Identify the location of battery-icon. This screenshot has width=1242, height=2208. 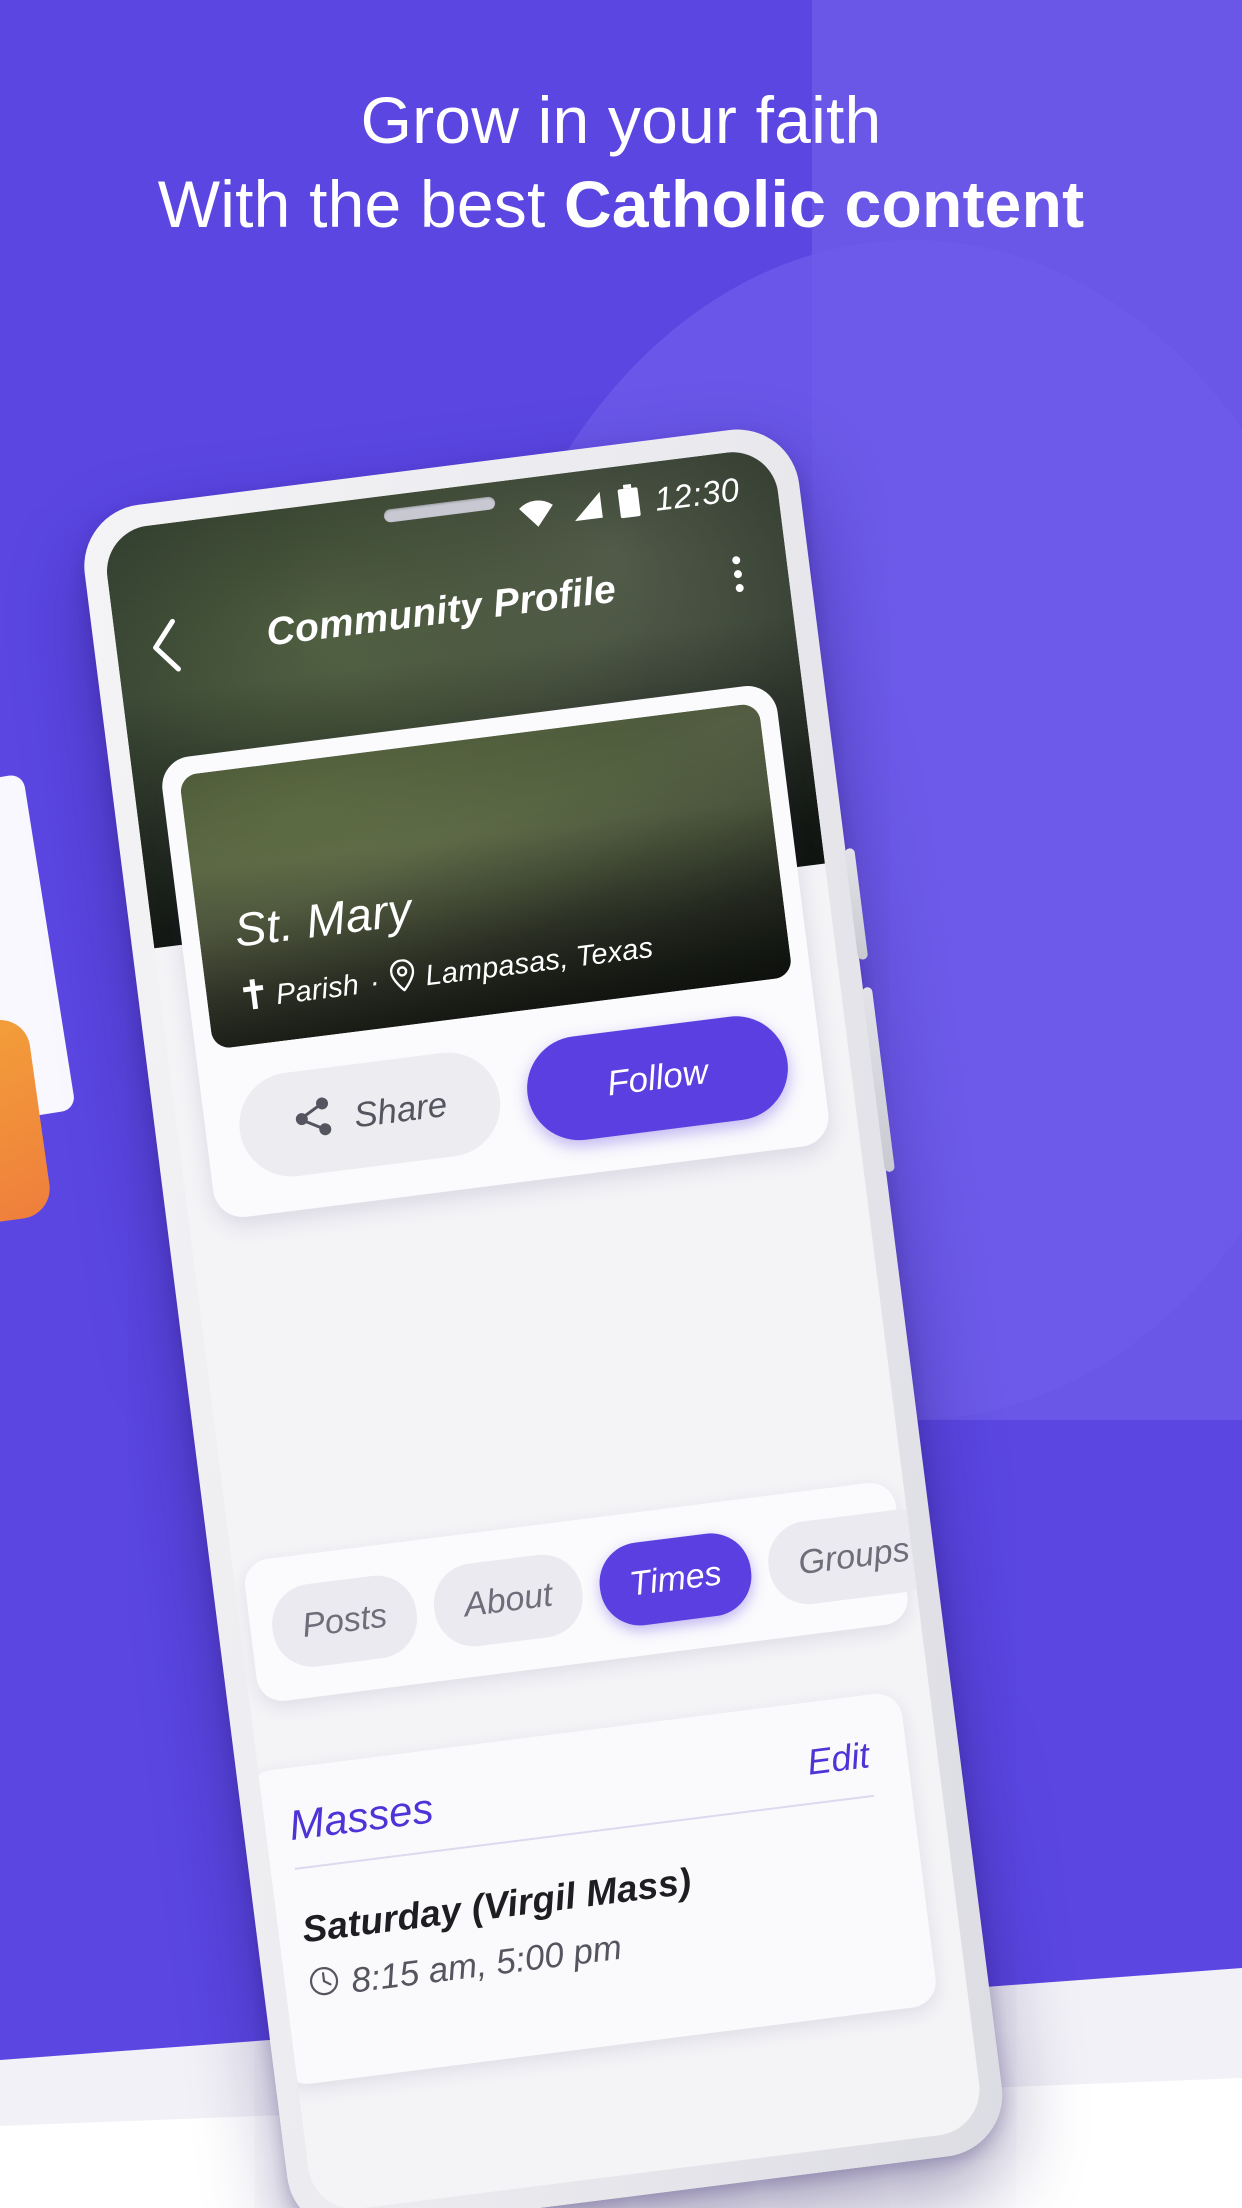
(629, 503).